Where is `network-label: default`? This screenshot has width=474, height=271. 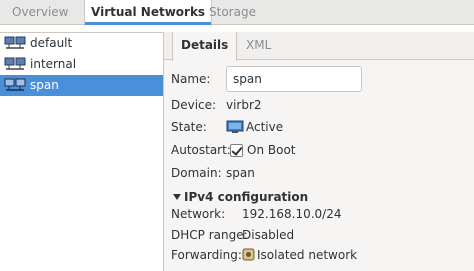
network-label: default is located at coordinates (51, 43).